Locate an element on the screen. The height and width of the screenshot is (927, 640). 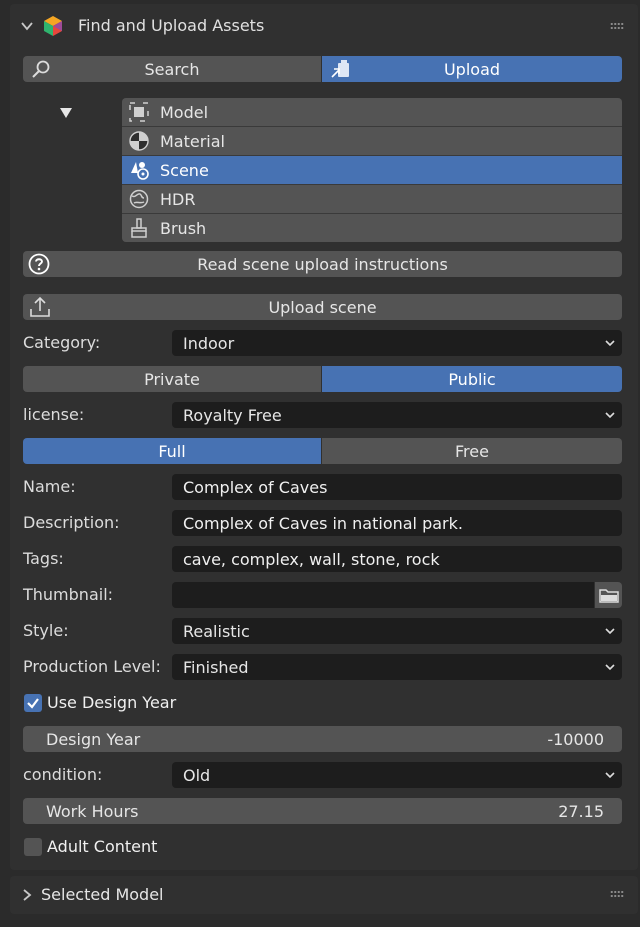
free-label: Free is located at coordinates (472, 451).